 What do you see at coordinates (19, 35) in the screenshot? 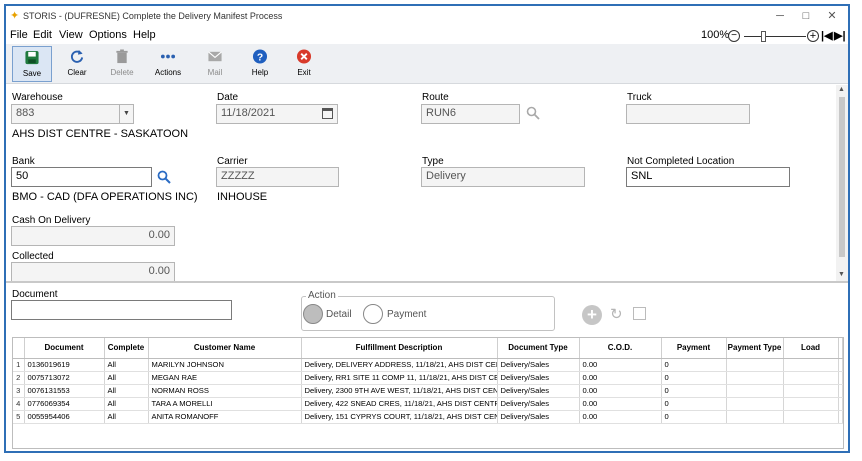
I see `menu-file: File` at bounding box center [19, 35].